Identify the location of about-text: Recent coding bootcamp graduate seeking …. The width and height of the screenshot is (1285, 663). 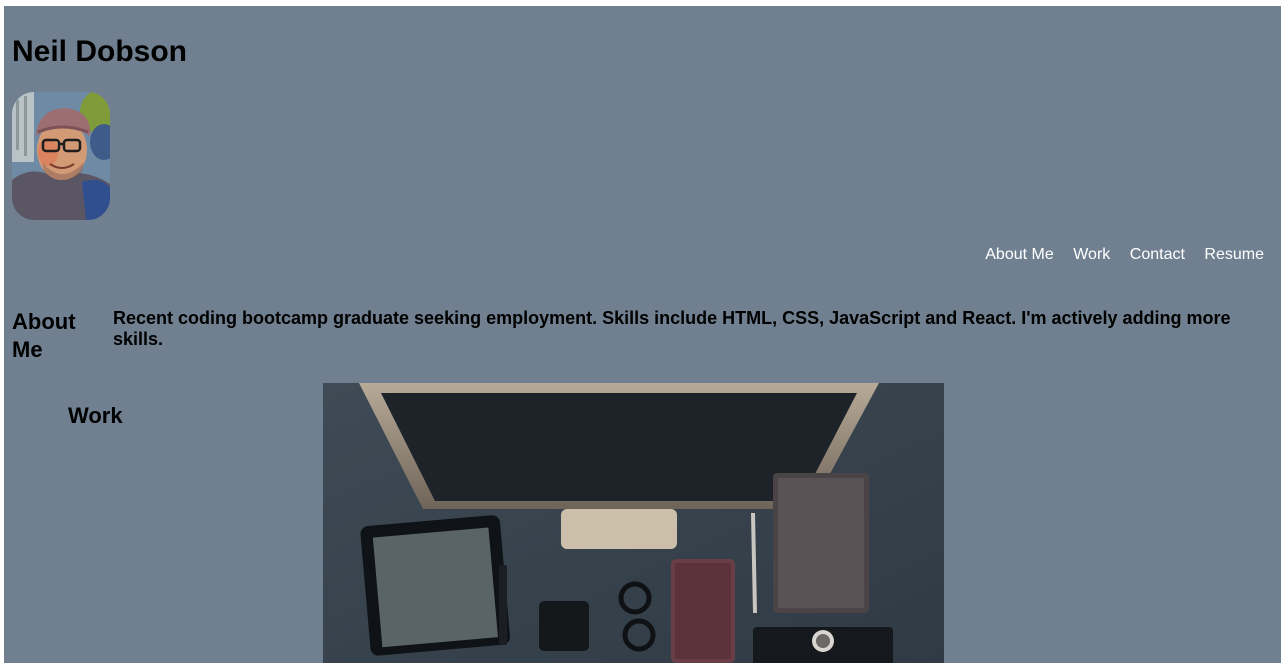
(672, 328).